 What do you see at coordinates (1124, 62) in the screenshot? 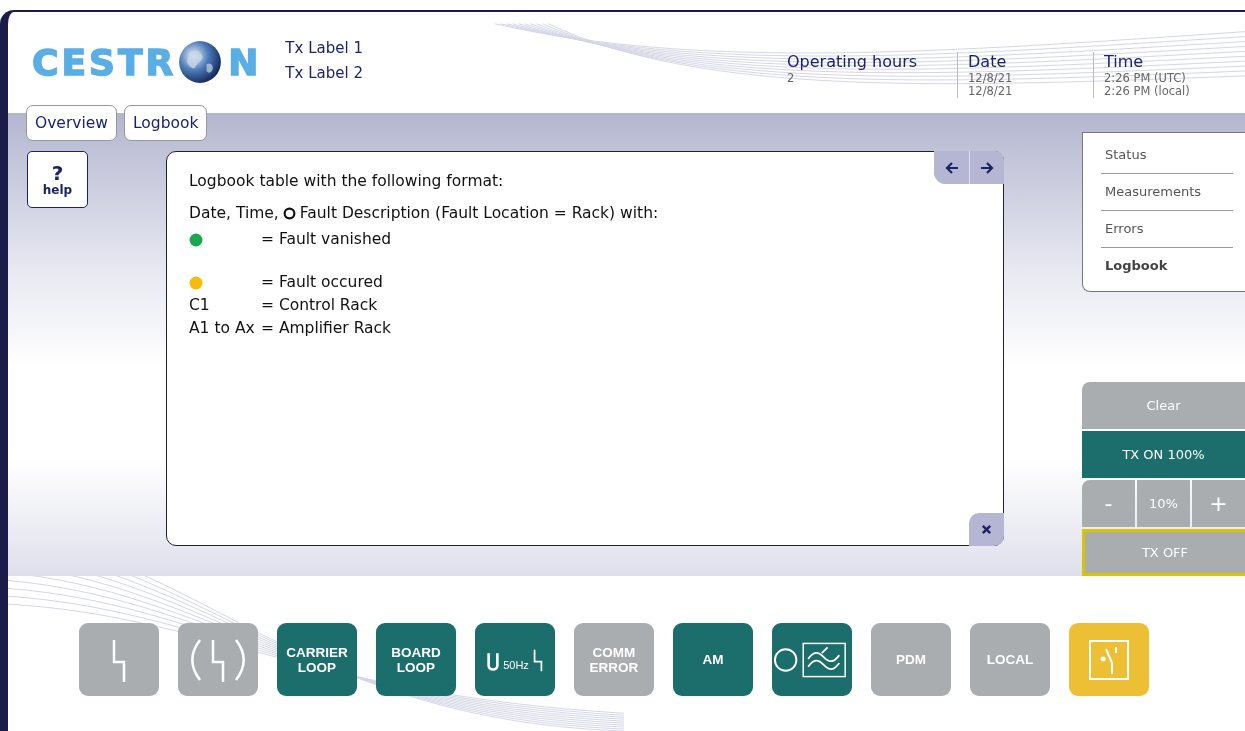
I see `info-title: Time` at bounding box center [1124, 62].